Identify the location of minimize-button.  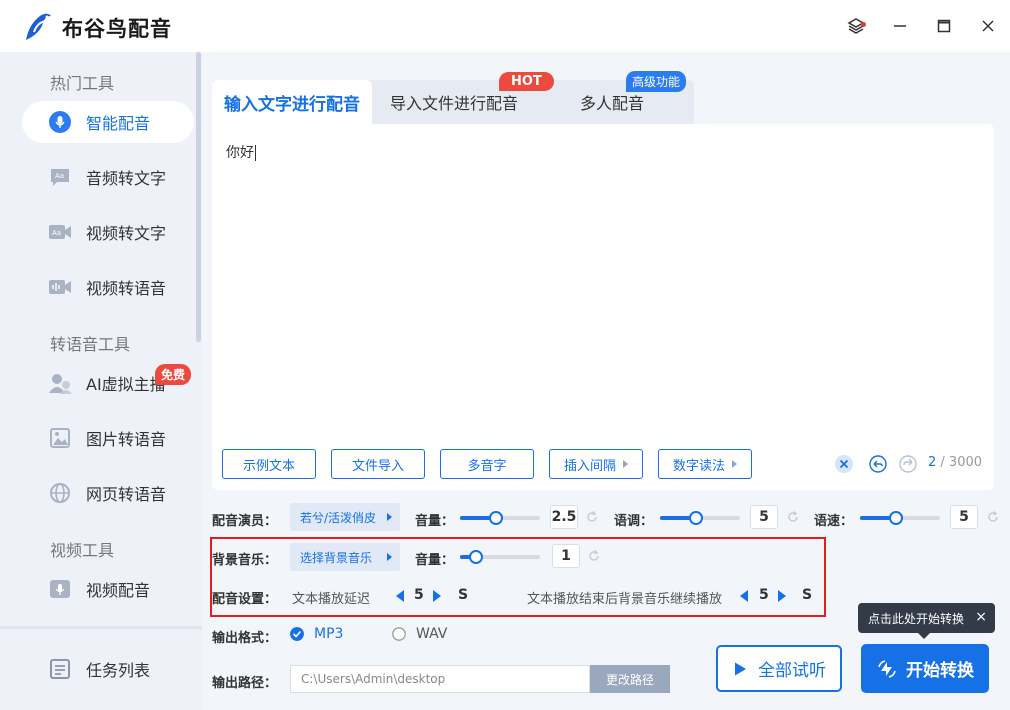
(900, 26).